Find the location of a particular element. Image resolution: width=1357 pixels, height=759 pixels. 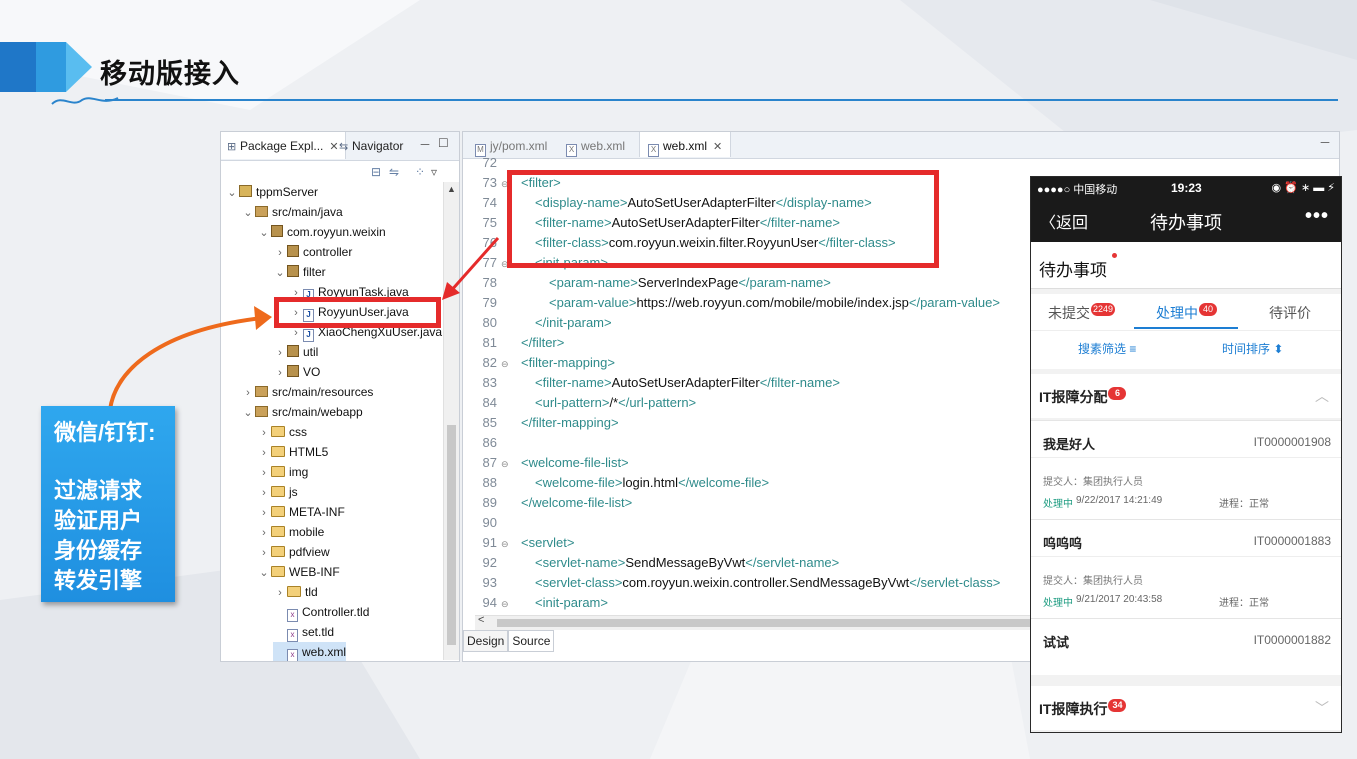

tree-item: ⌄ com.royyun.weixin is located at coordinates (321, 232).